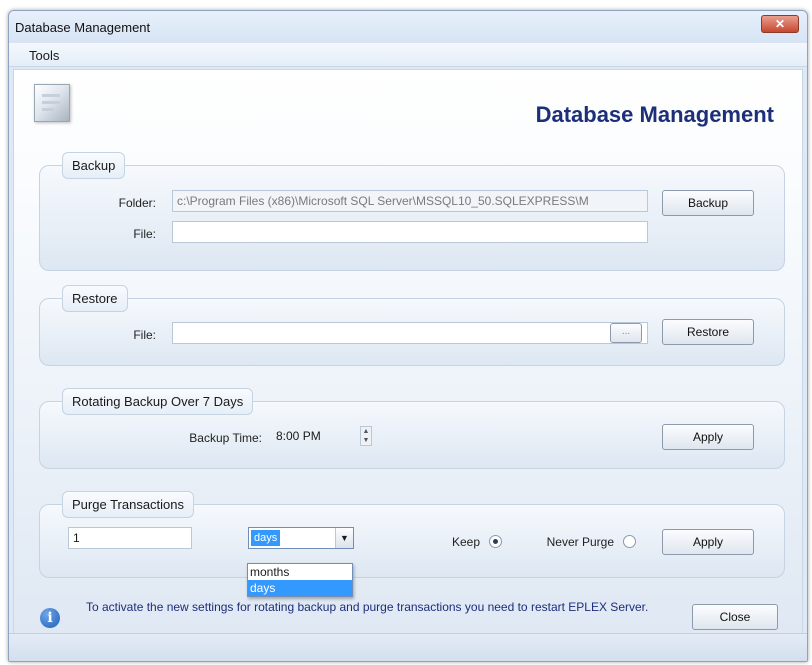 This screenshot has width=812, height=665. I want to click on purge-amount-field: 1, so click(130, 538).